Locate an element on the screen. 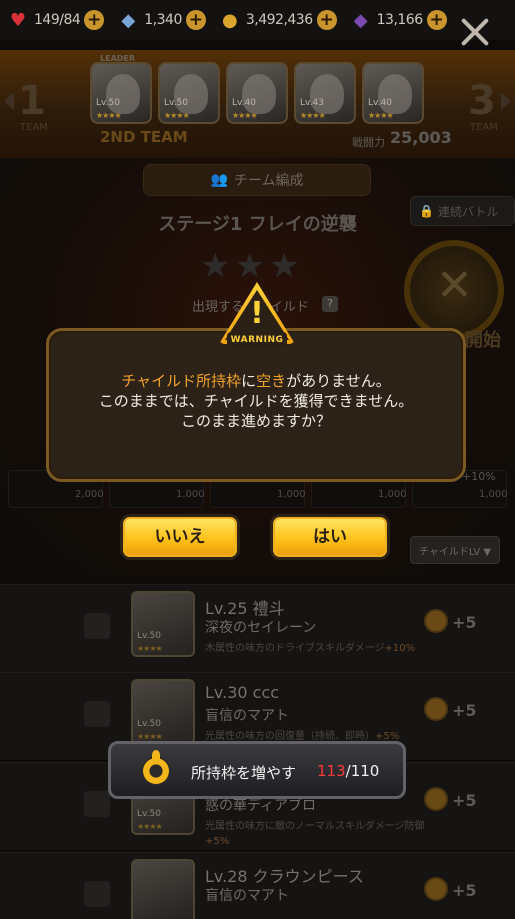 The width and height of the screenshot is (515, 919). resource-coin: ● 3,492,436 + is located at coordinates (277, 20).